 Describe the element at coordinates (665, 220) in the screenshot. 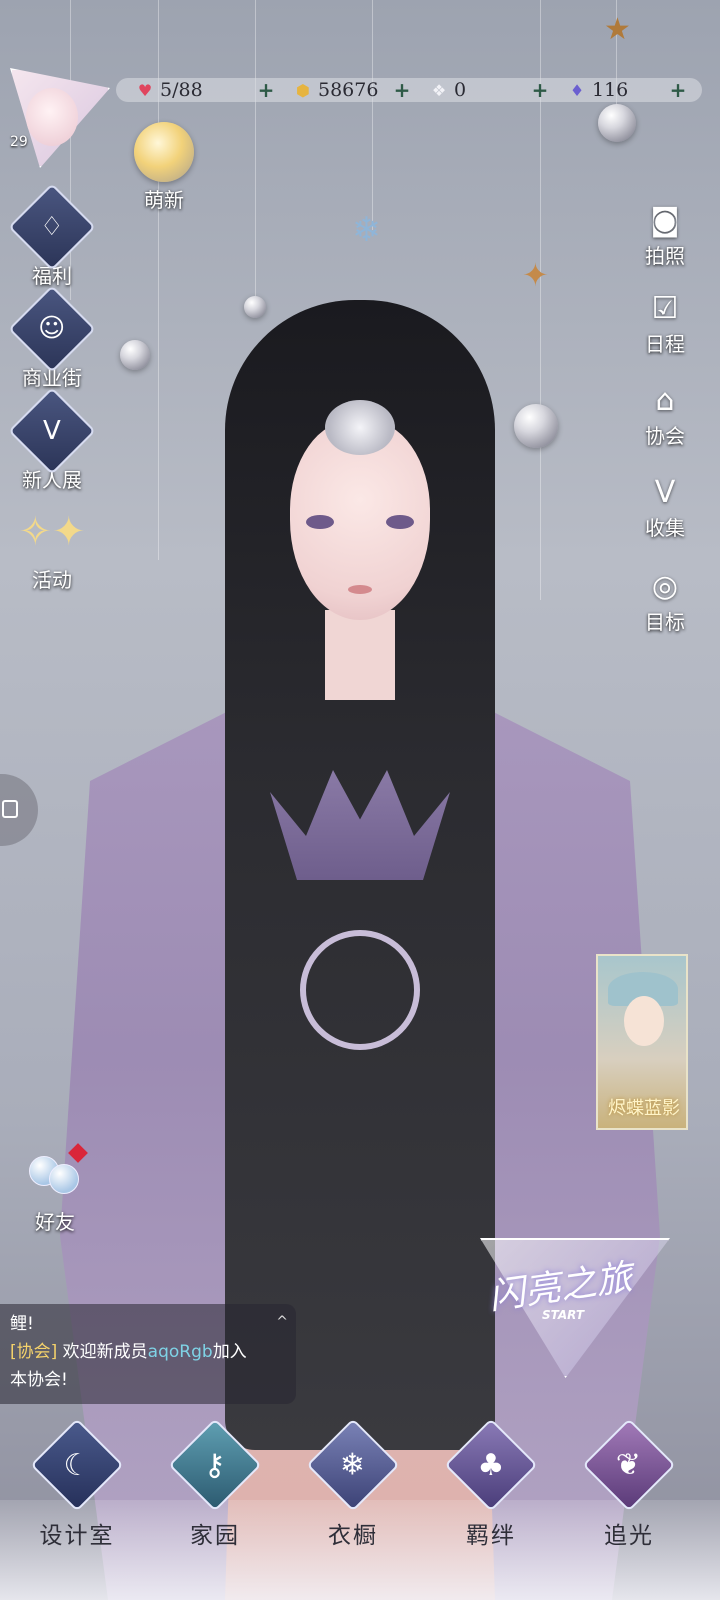

I see `camera-icon: ◙` at that location.